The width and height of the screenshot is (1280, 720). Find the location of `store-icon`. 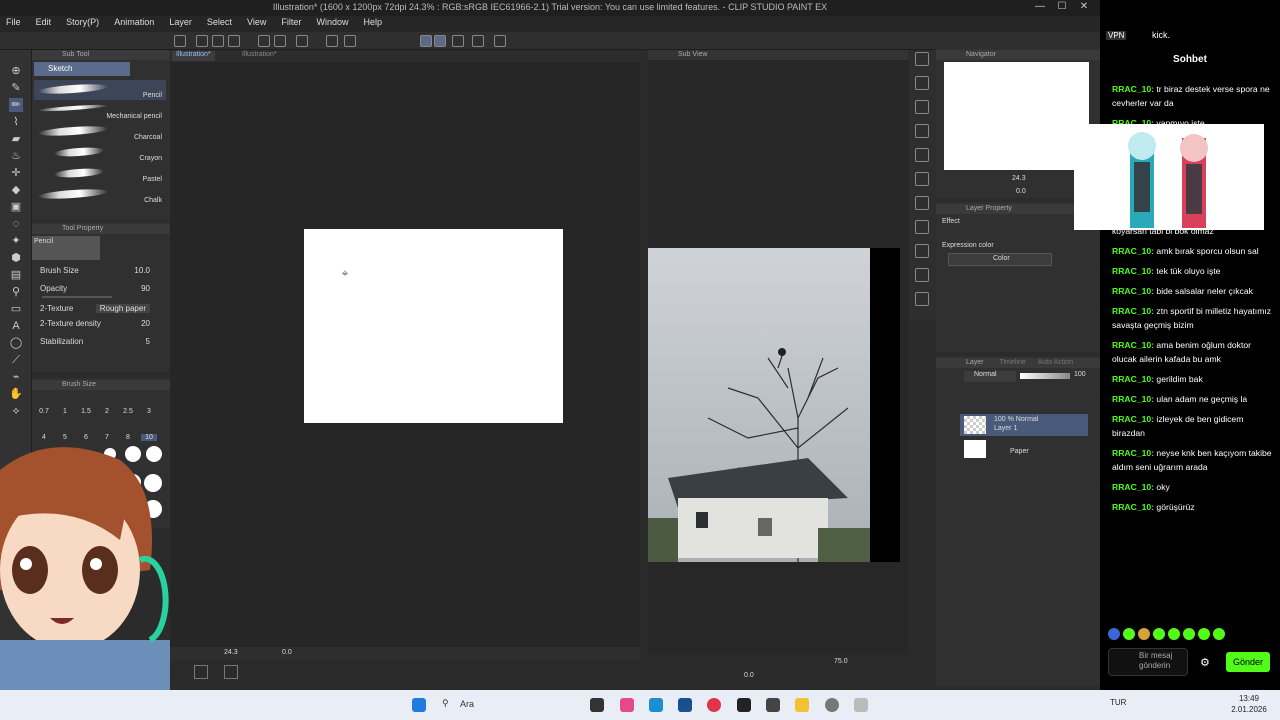

store-icon is located at coordinates (685, 705).